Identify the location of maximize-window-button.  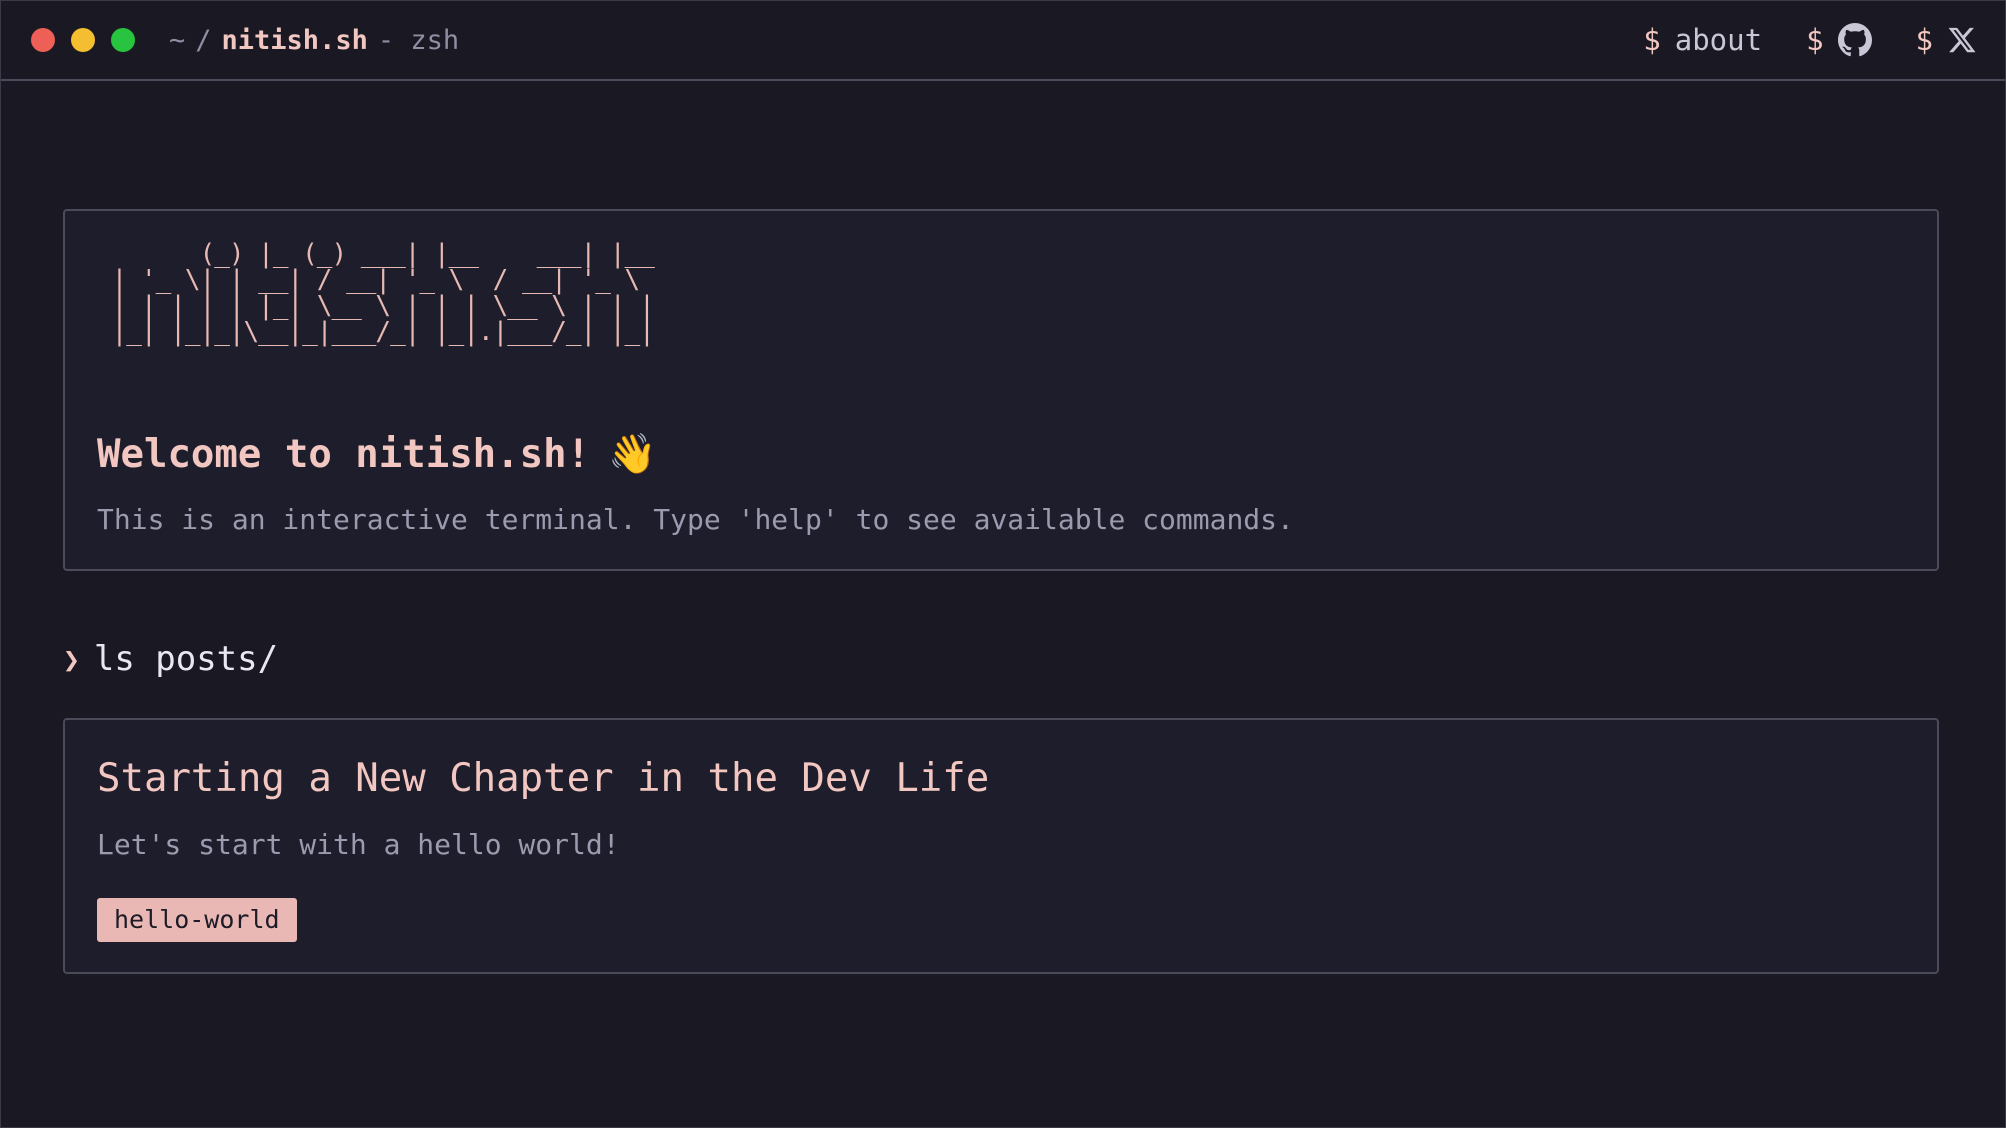
(123, 40).